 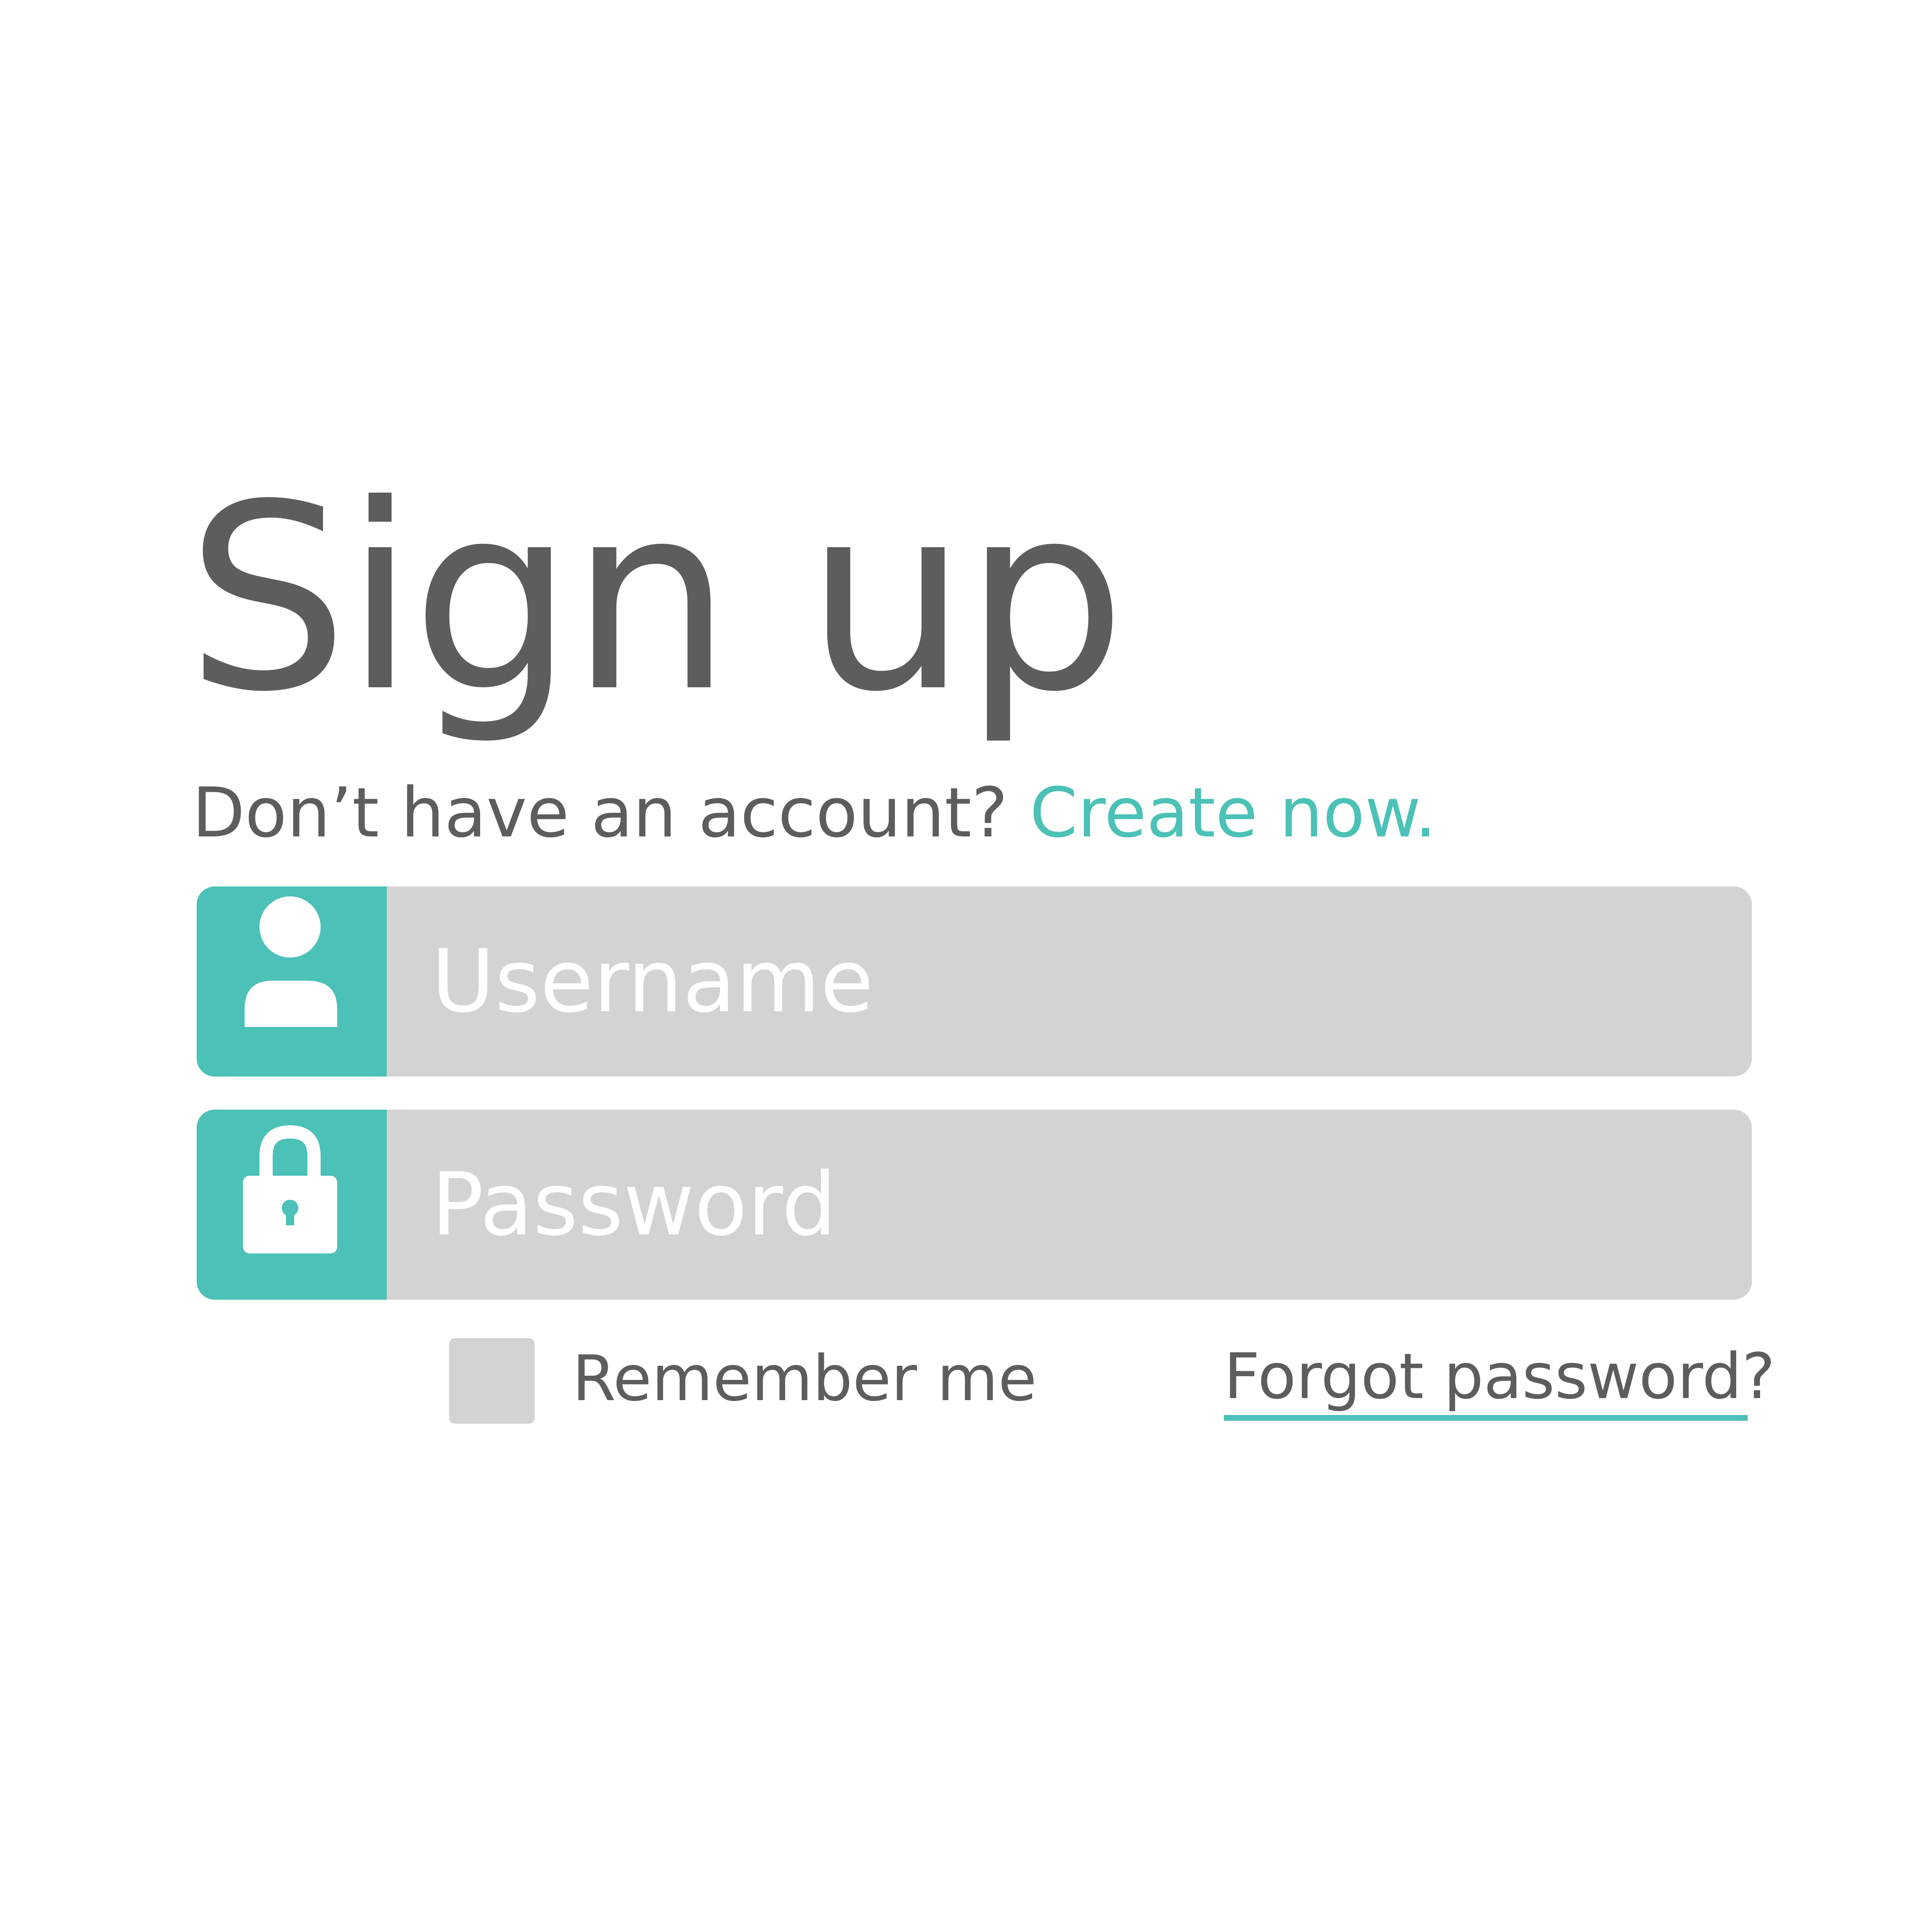 I want to click on subtitle-text: Don’t have an account?, so click(x=600, y=813).